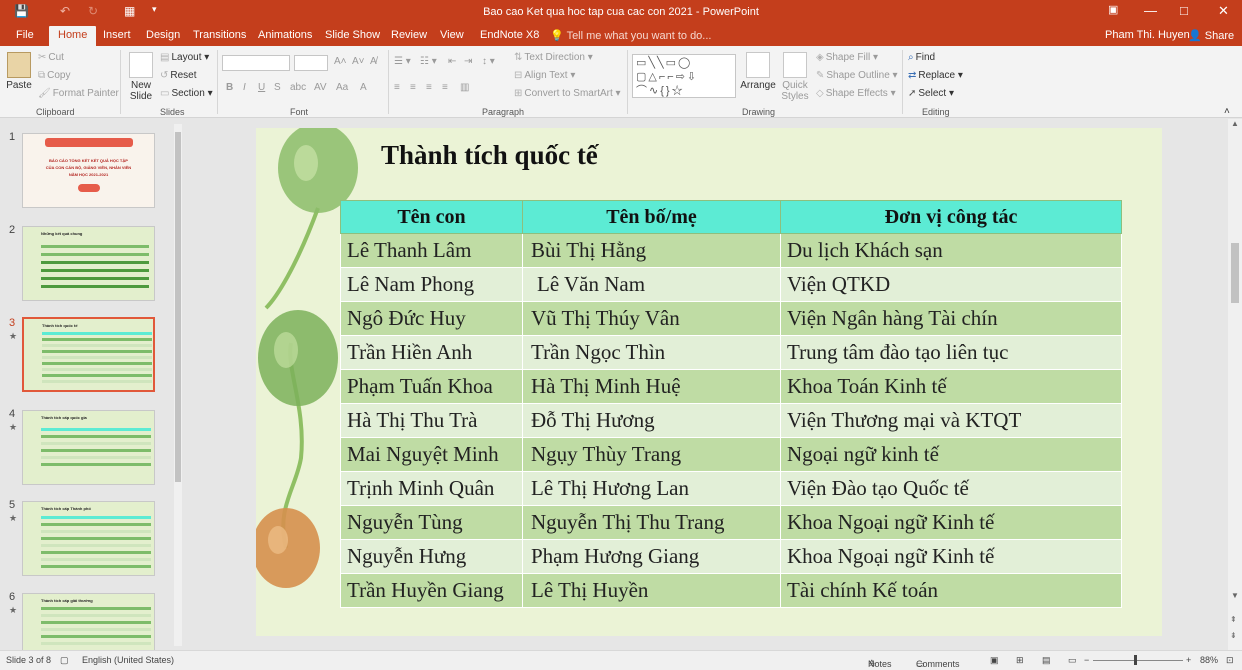 The image size is (1242, 670). What do you see at coordinates (431, 217) in the screenshot?
I see `header-child-name: Tên con` at bounding box center [431, 217].